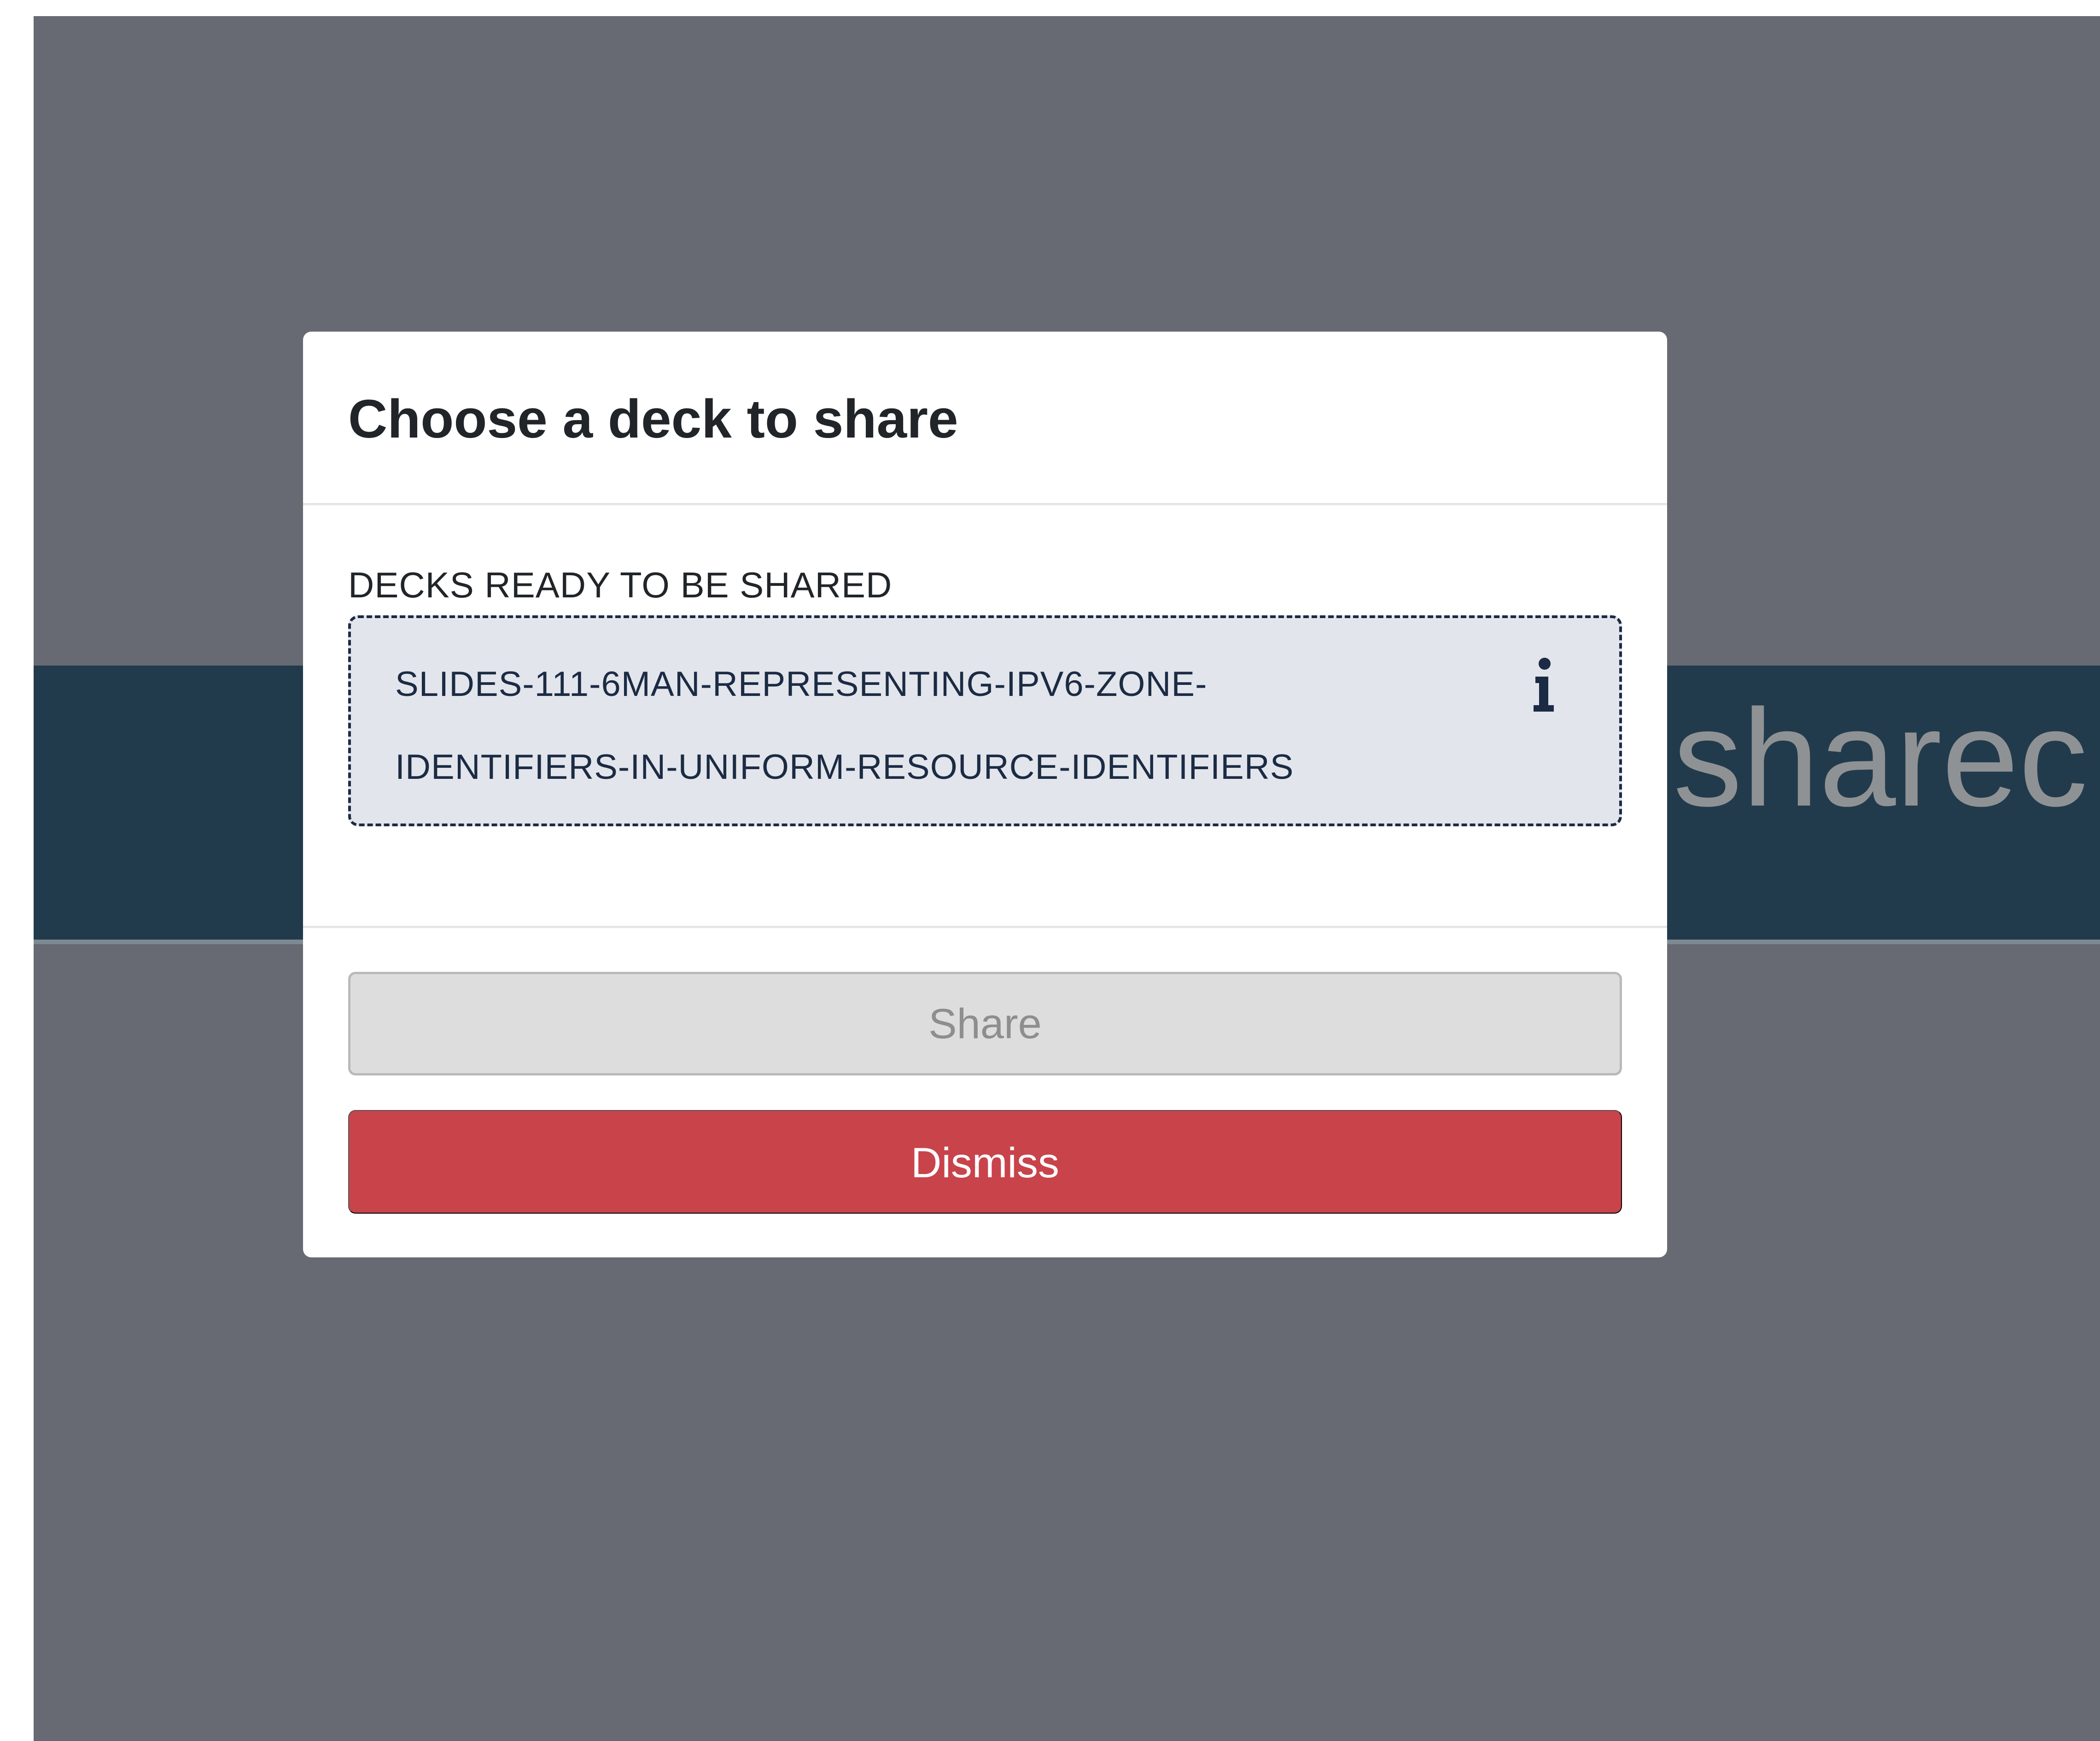 The image size is (2100, 1741). What do you see at coordinates (1544, 685) in the screenshot?
I see `info-icon` at bounding box center [1544, 685].